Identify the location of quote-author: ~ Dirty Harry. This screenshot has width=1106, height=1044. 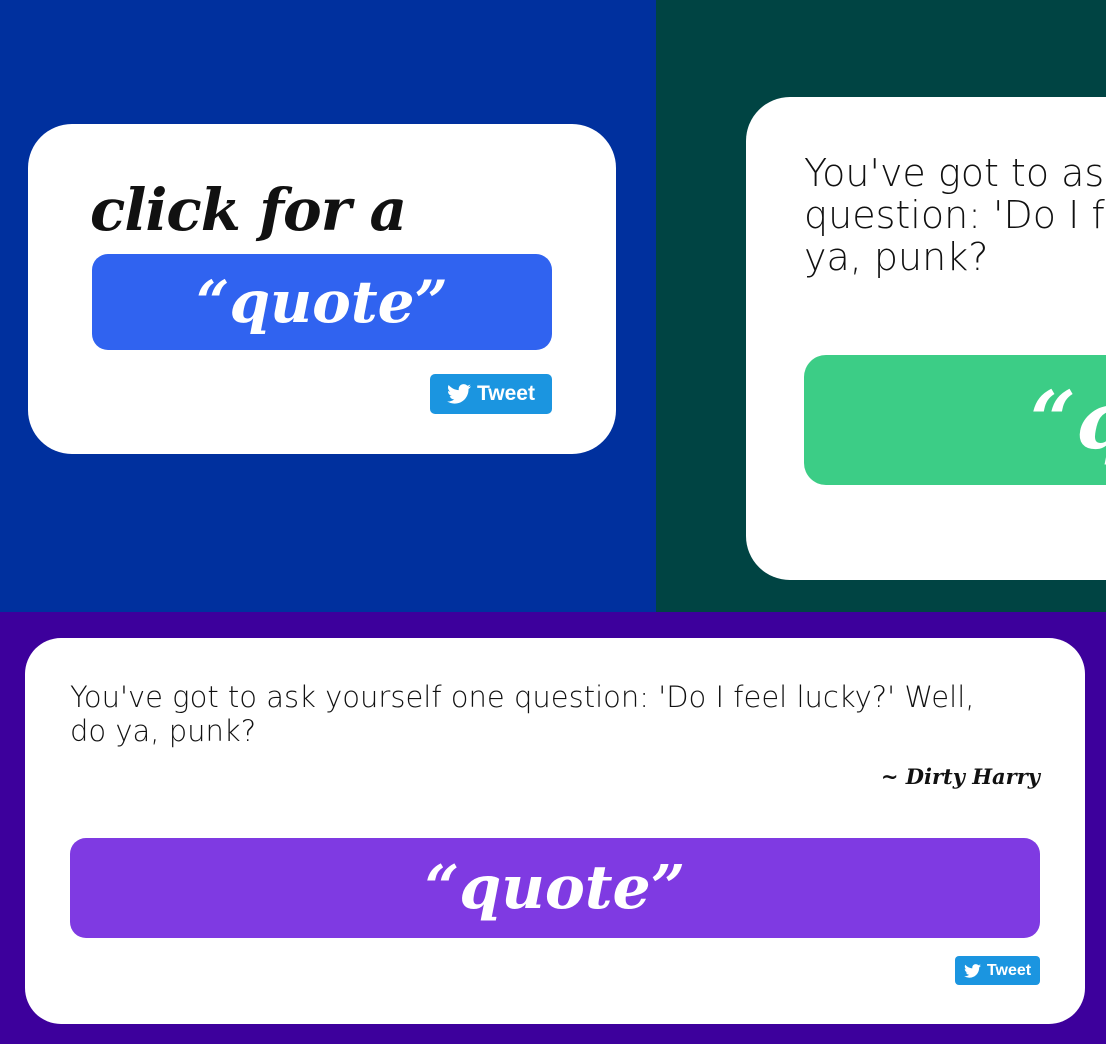
(960, 776).